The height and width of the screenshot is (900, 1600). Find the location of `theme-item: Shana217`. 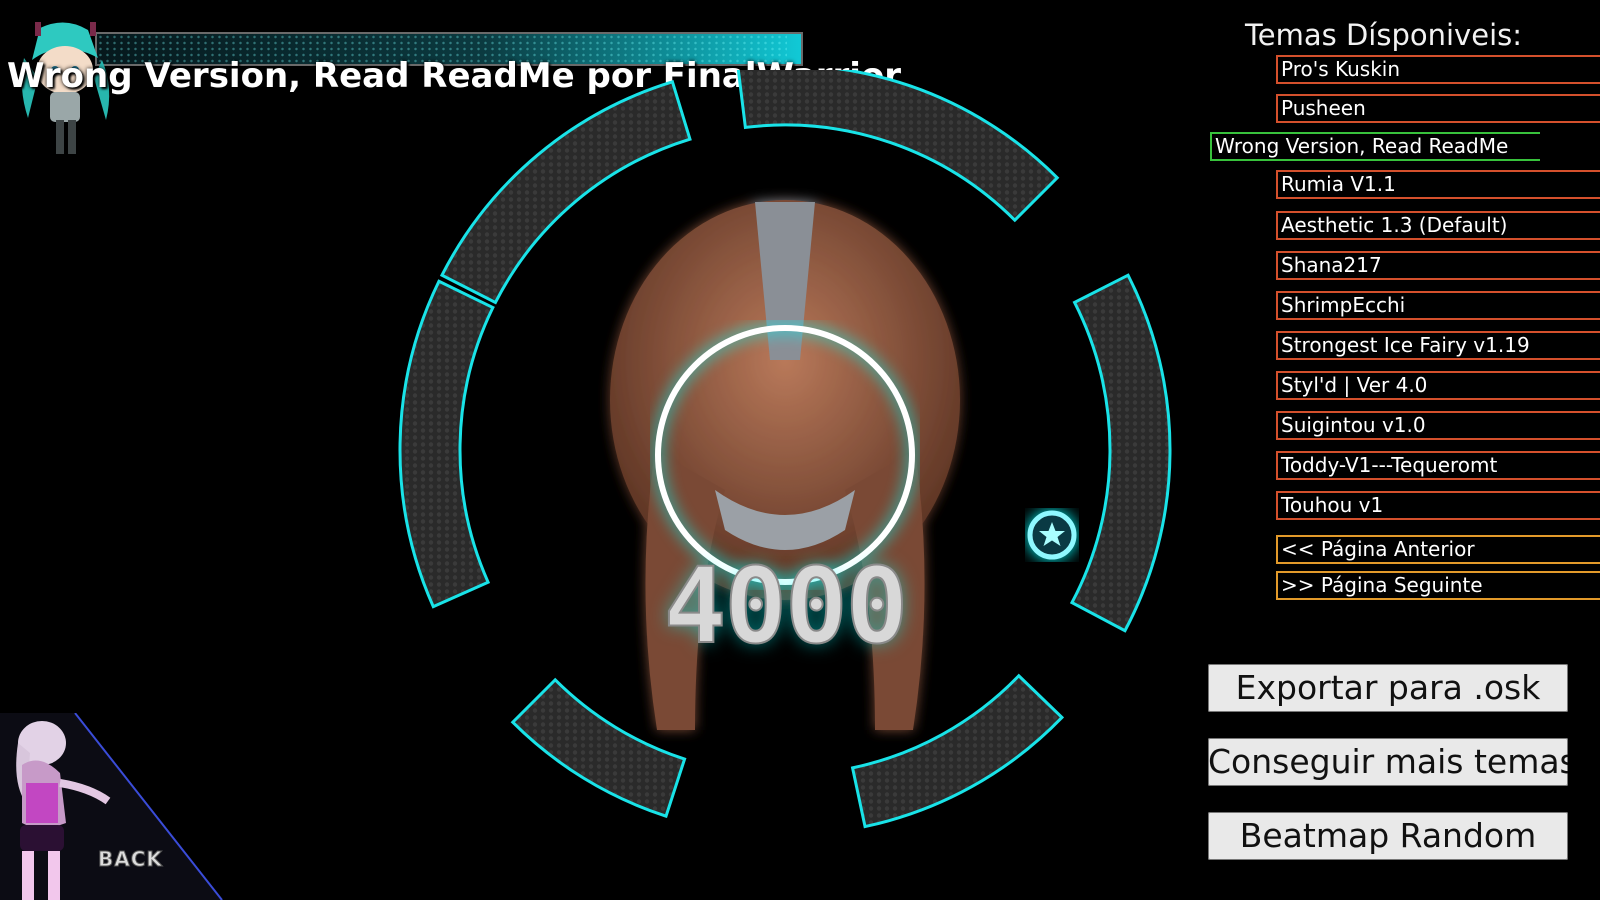

theme-item: Shana217 is located at coordinates (1438, 265).